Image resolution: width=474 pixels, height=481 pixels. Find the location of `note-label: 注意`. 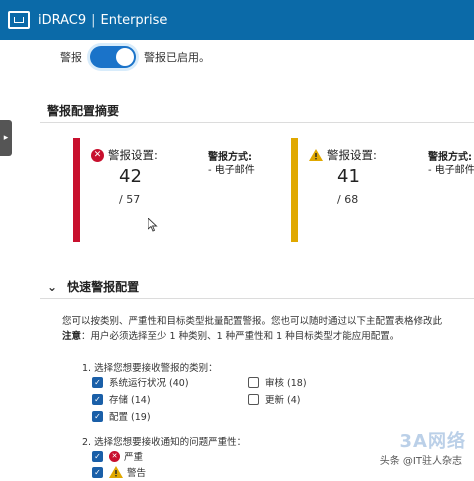

note-label: 注意 is located at coordinates (72, 336).